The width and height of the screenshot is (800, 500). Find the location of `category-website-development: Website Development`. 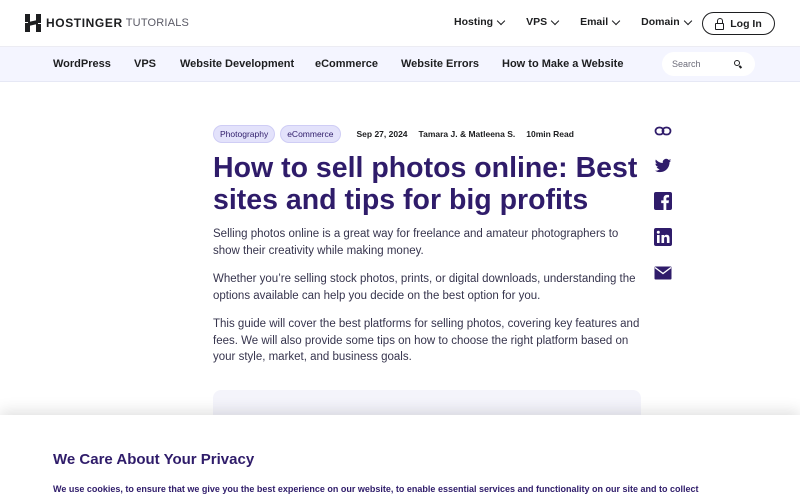

category-website-development: Website Development is located at coordinates (237, 64).